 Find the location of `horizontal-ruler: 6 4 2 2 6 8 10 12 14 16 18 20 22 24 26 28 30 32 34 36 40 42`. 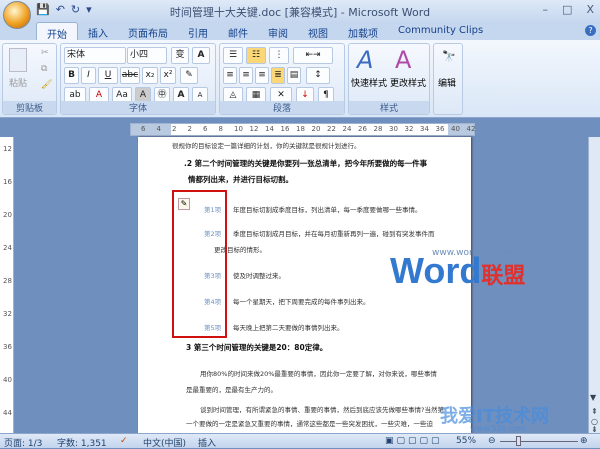

horizontal-ruler: 6 4 2 2 6 8 10 12 14 16 18 20 22 24 26 28 30 32 34 36 40 42 is located at coordinates (302, 129).